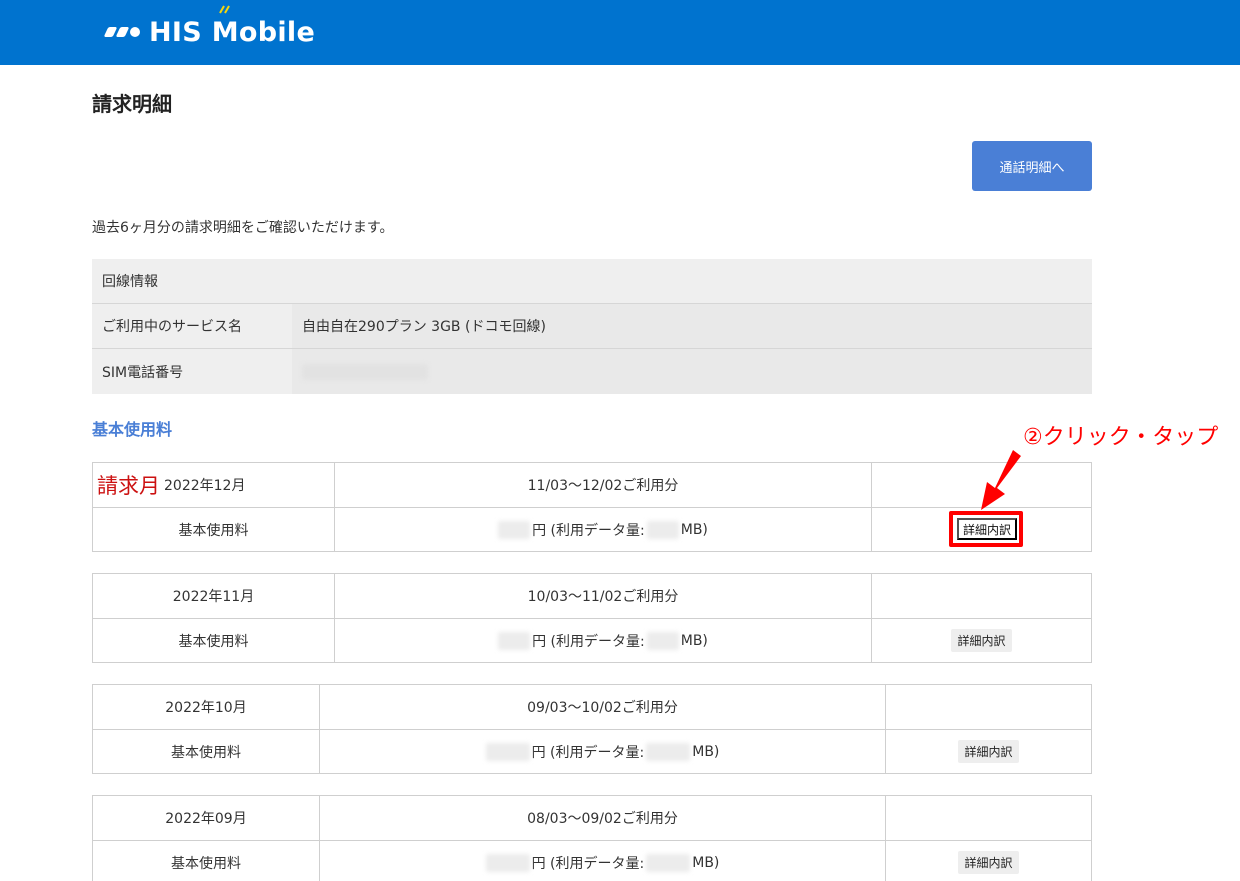 The image size is (1240, 881). I want to click on bill-fee-row: 基本使用料 円 (利用データ量: MB), so click(592, 529).